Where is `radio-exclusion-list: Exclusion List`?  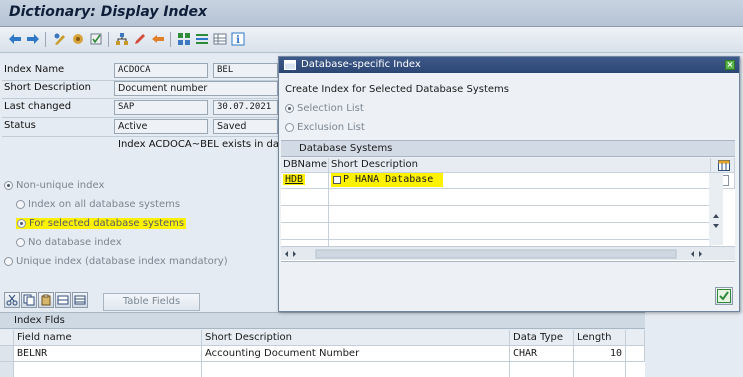 radio-exclusion-list: Exclusion List is located at coordinates (325, 127).